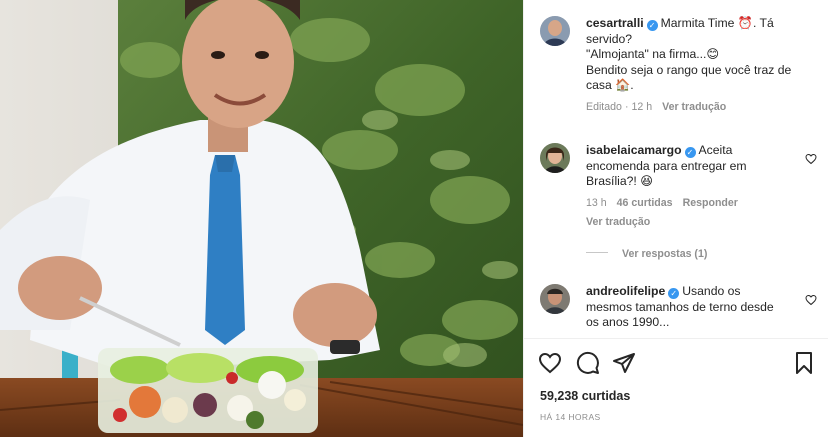 The width and height of the screenshot is (828, 437). Describe the element at coordinates (588, 363) in the screenshot. I see `comment-icon` at that location.